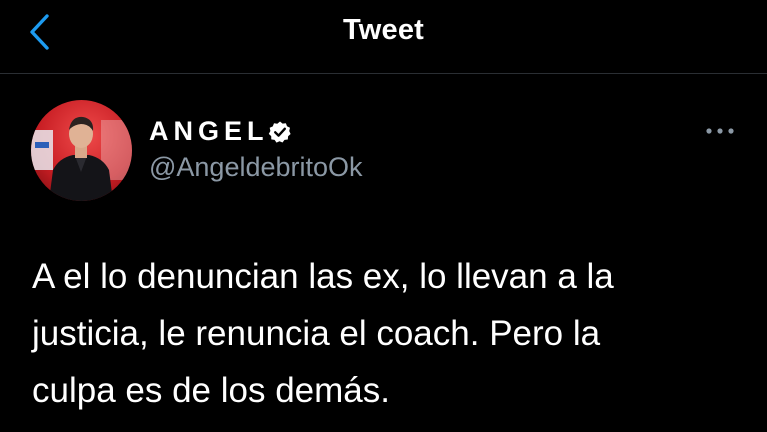 This screenshot has width=767, height=432. I want to click on avatar-photo, so click(81, 150).